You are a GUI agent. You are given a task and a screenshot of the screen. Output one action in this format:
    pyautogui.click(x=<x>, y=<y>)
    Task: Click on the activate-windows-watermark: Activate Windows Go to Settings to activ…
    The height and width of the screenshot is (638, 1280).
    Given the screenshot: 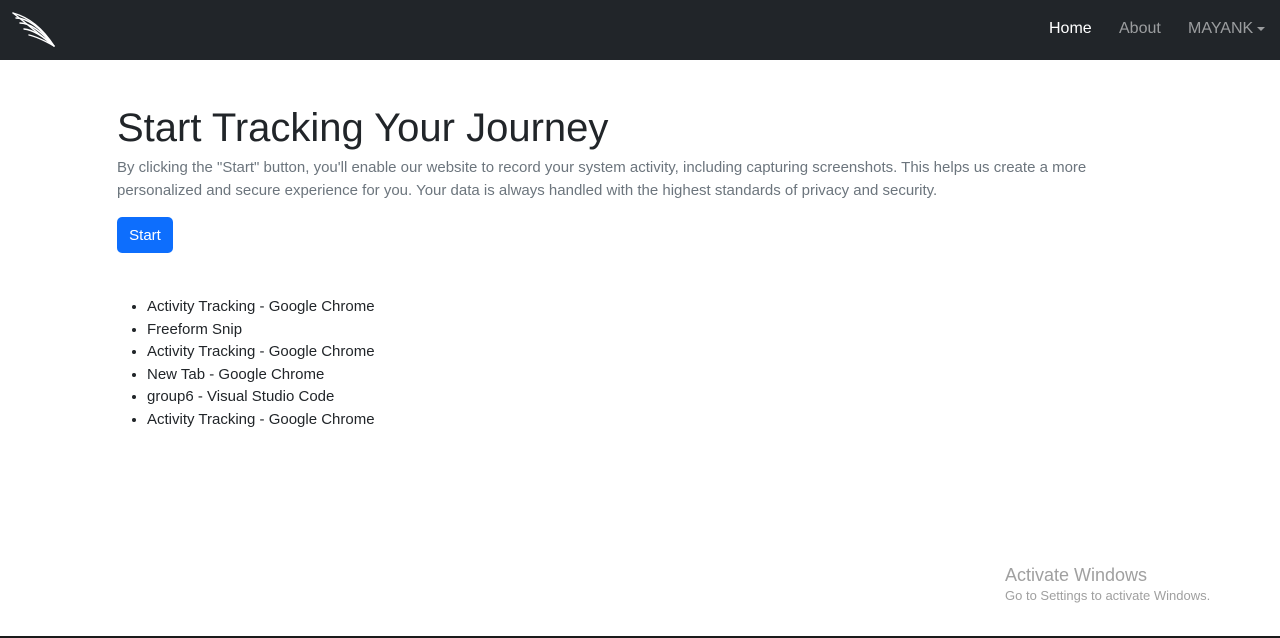 What is the action you would take?
    pyautogui.click(x=1107, y=584)
    